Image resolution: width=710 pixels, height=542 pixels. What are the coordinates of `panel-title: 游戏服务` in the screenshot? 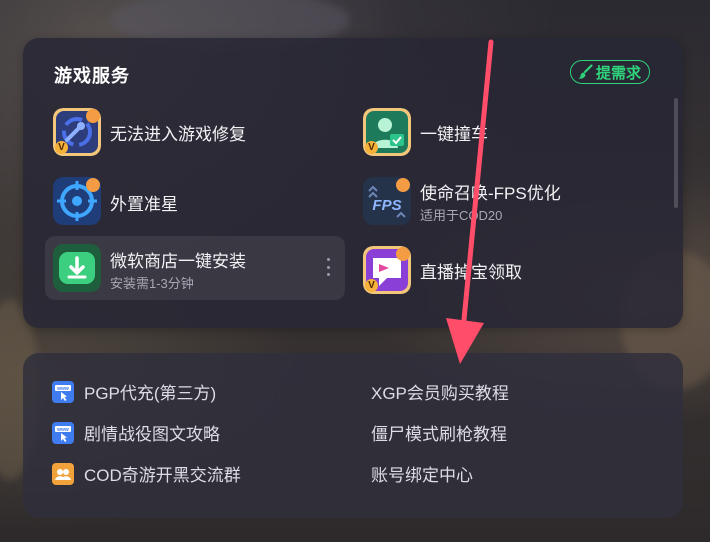 It's located at (92, 76).